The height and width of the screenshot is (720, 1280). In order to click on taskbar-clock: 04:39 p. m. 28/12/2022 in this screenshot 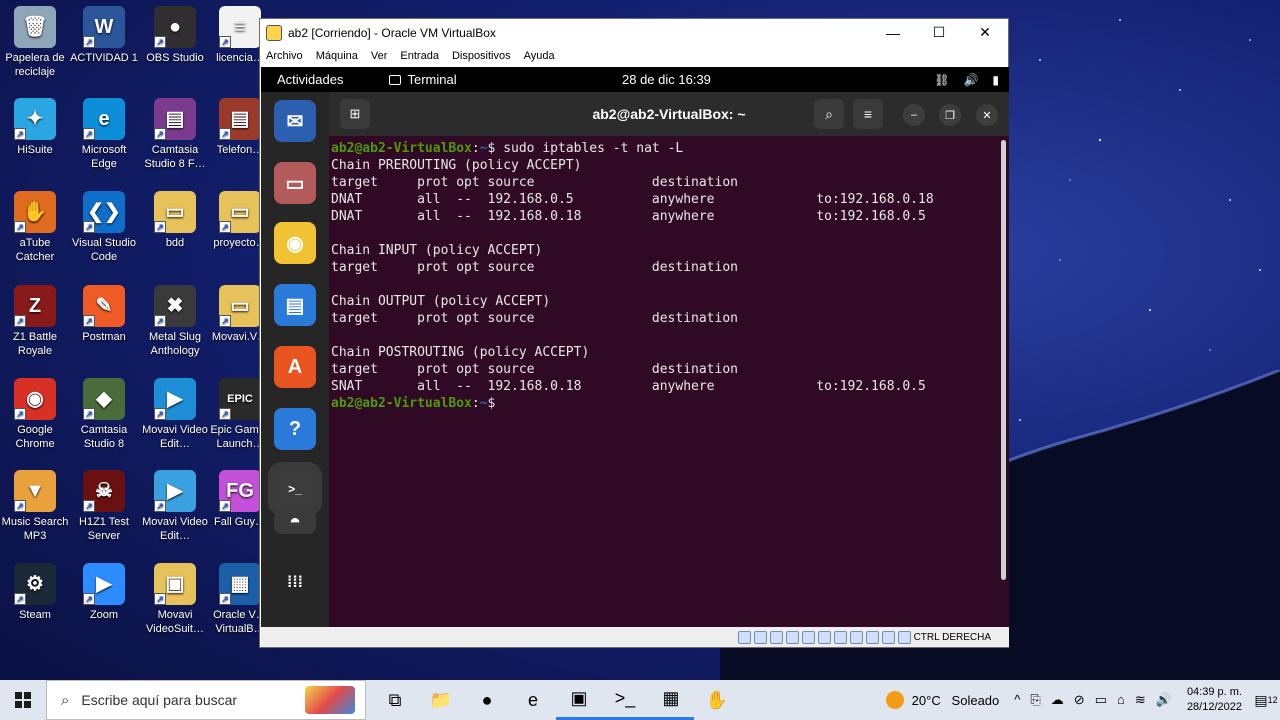, I will do `click(1214, 700)`.